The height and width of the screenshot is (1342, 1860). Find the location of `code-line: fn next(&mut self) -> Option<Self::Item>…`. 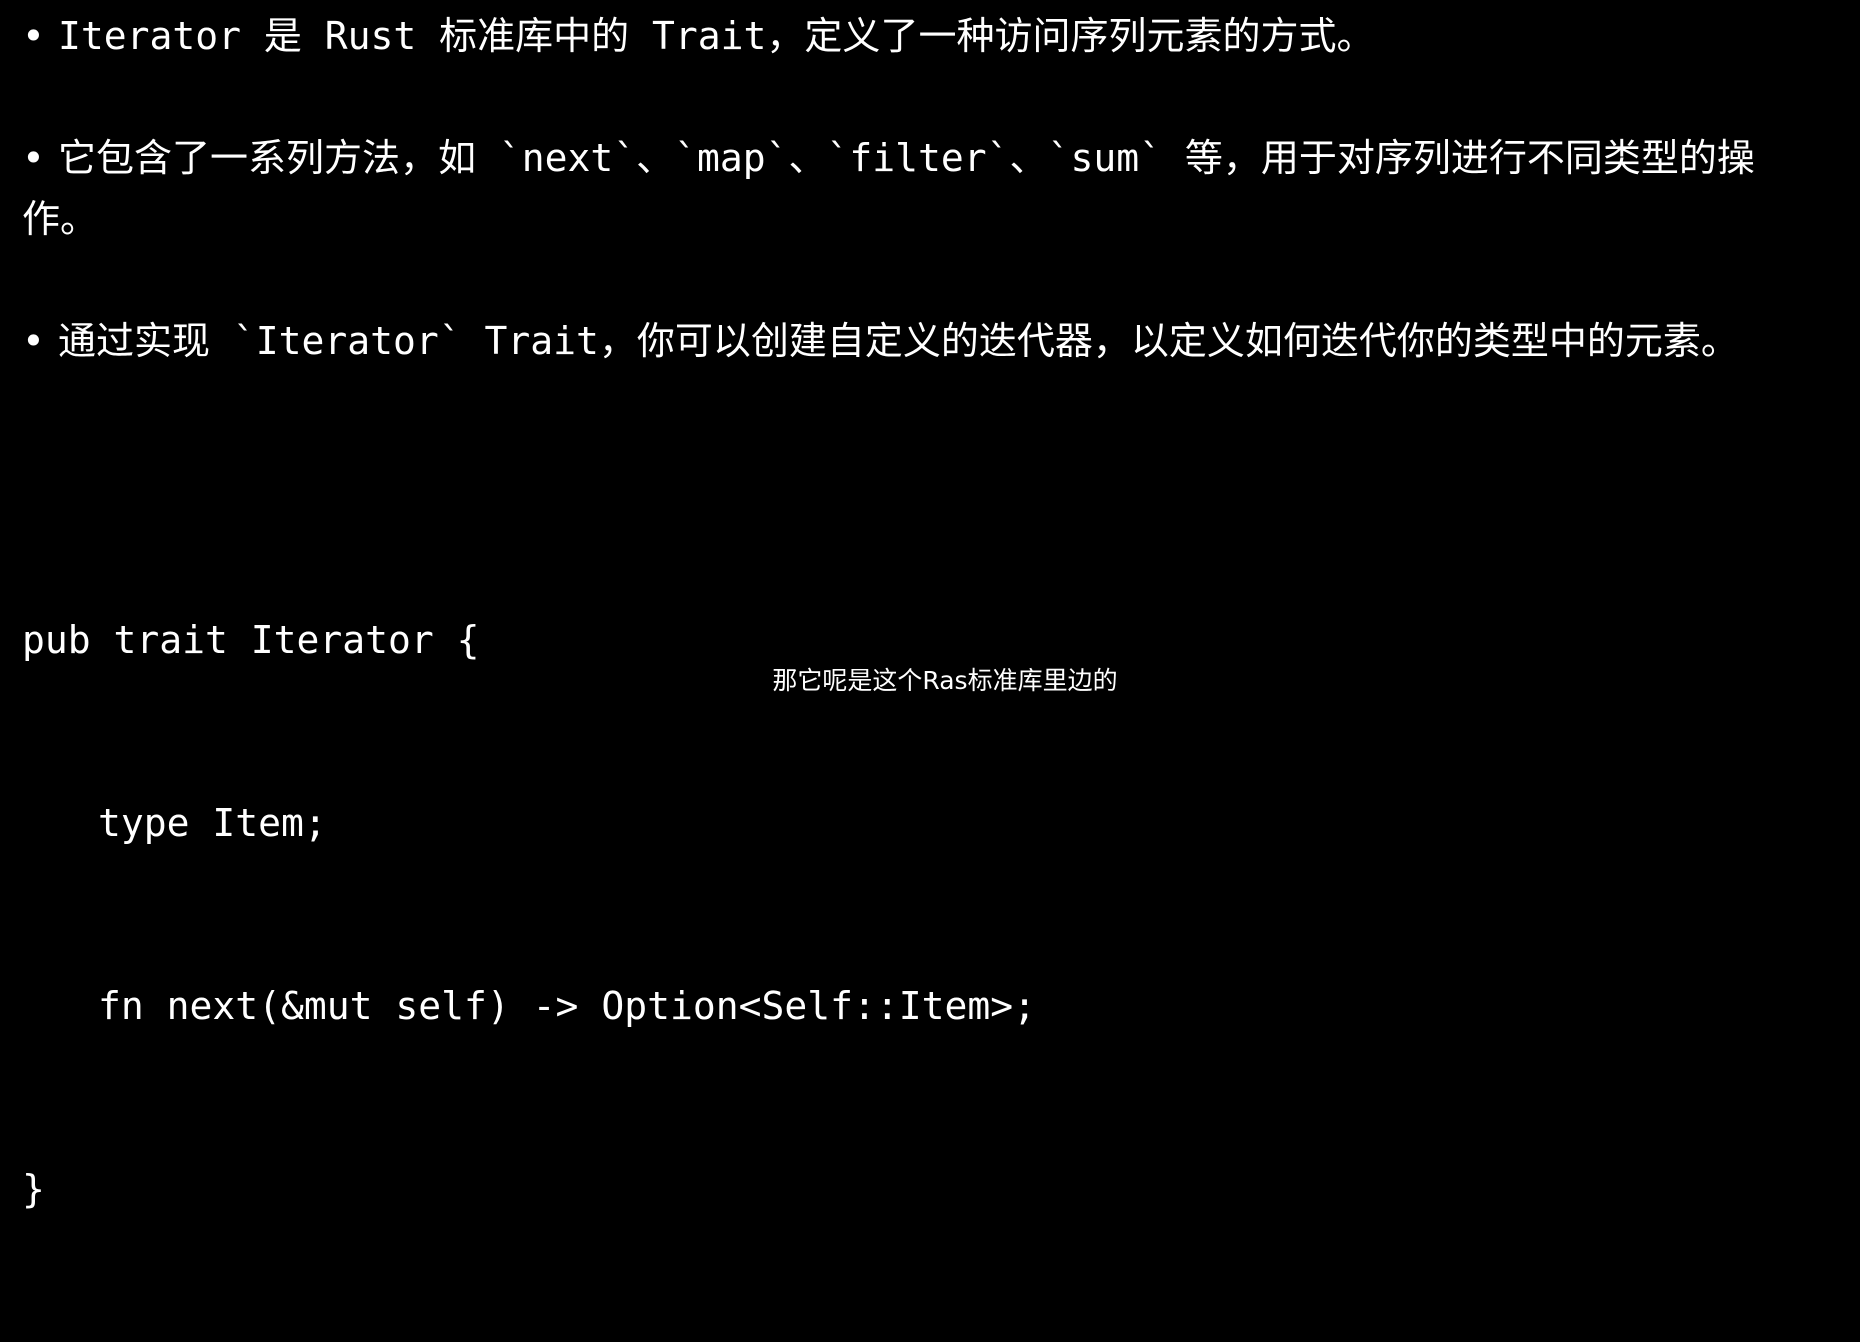

code-line: fn next(&mut self) -> Option<Self::Item>… is located at coordinates (567, 1006).